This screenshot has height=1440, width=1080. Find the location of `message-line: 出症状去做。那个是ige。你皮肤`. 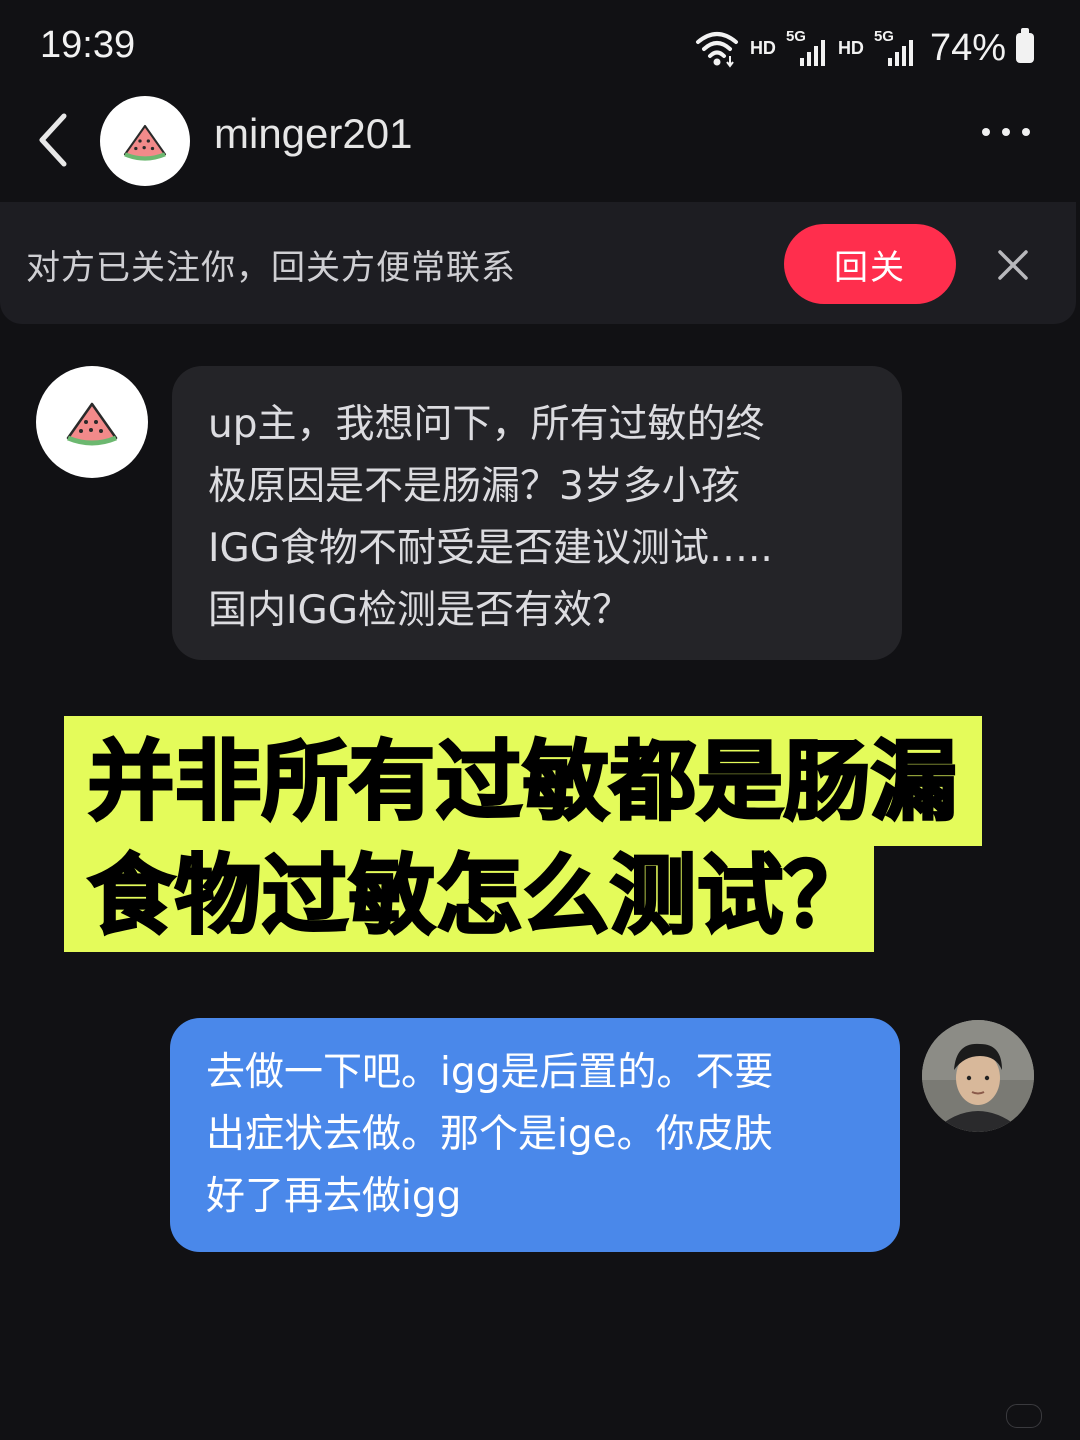

message-line: 出症状去做。那个是ige。你皮肤 is located at coordinates (489, 1134).